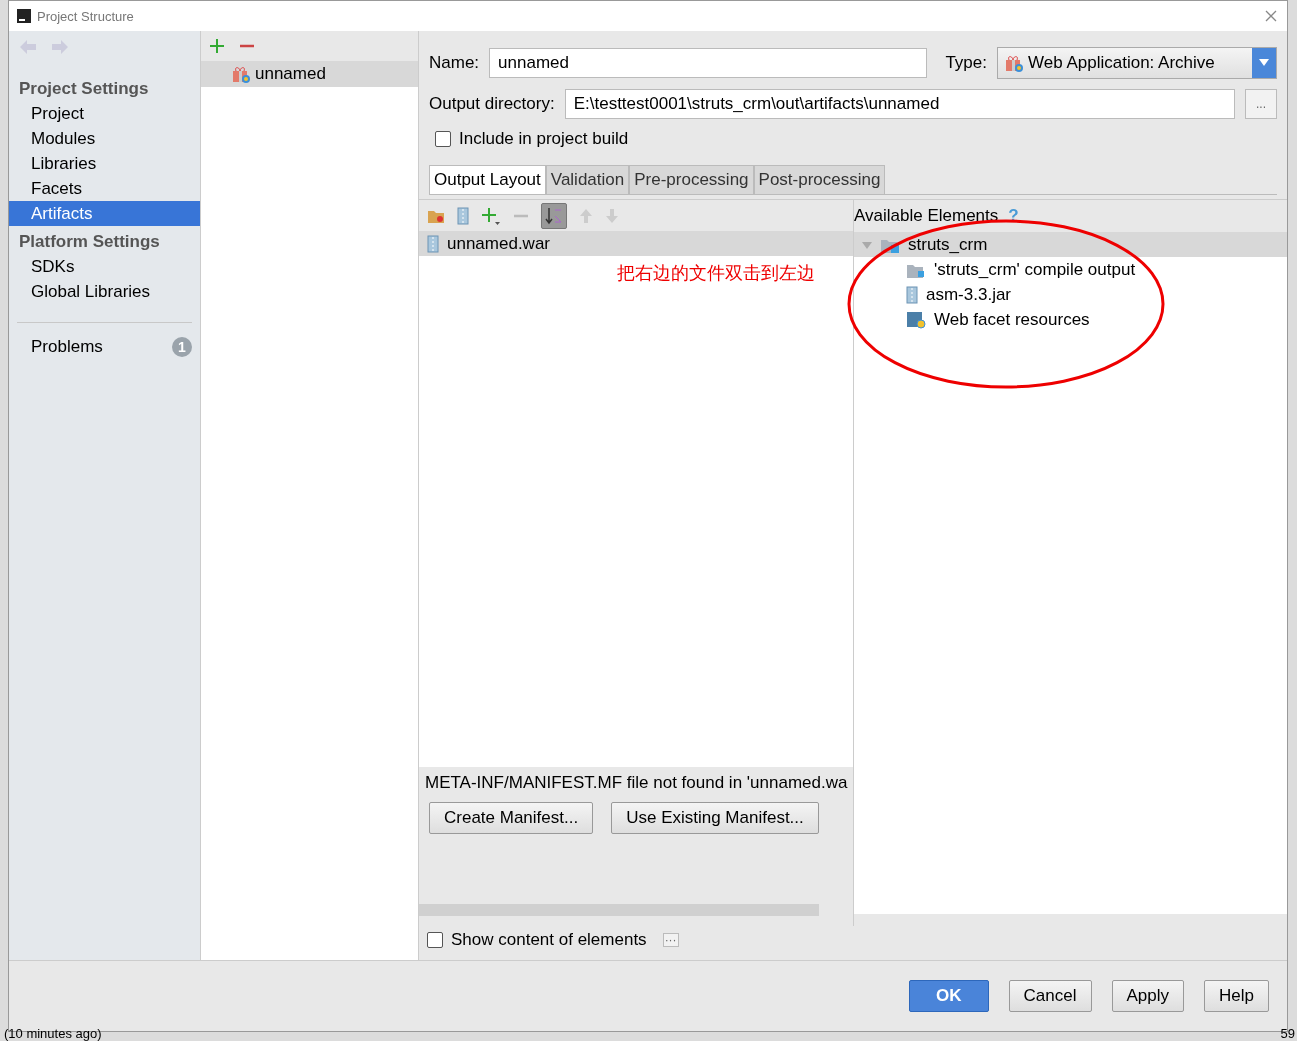 The width and height of the screenshot is (1297, 1041). I want to click on status-text: 59, so click(1287, 1034).